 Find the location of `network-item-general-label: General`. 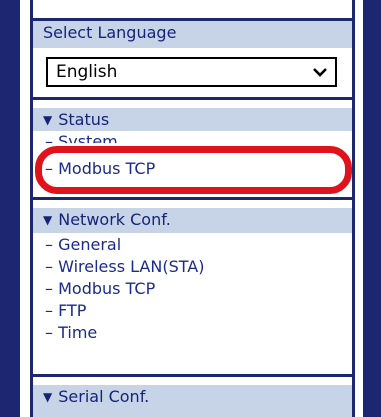

network-item-general-label: General is located at coordinates (90, 244).